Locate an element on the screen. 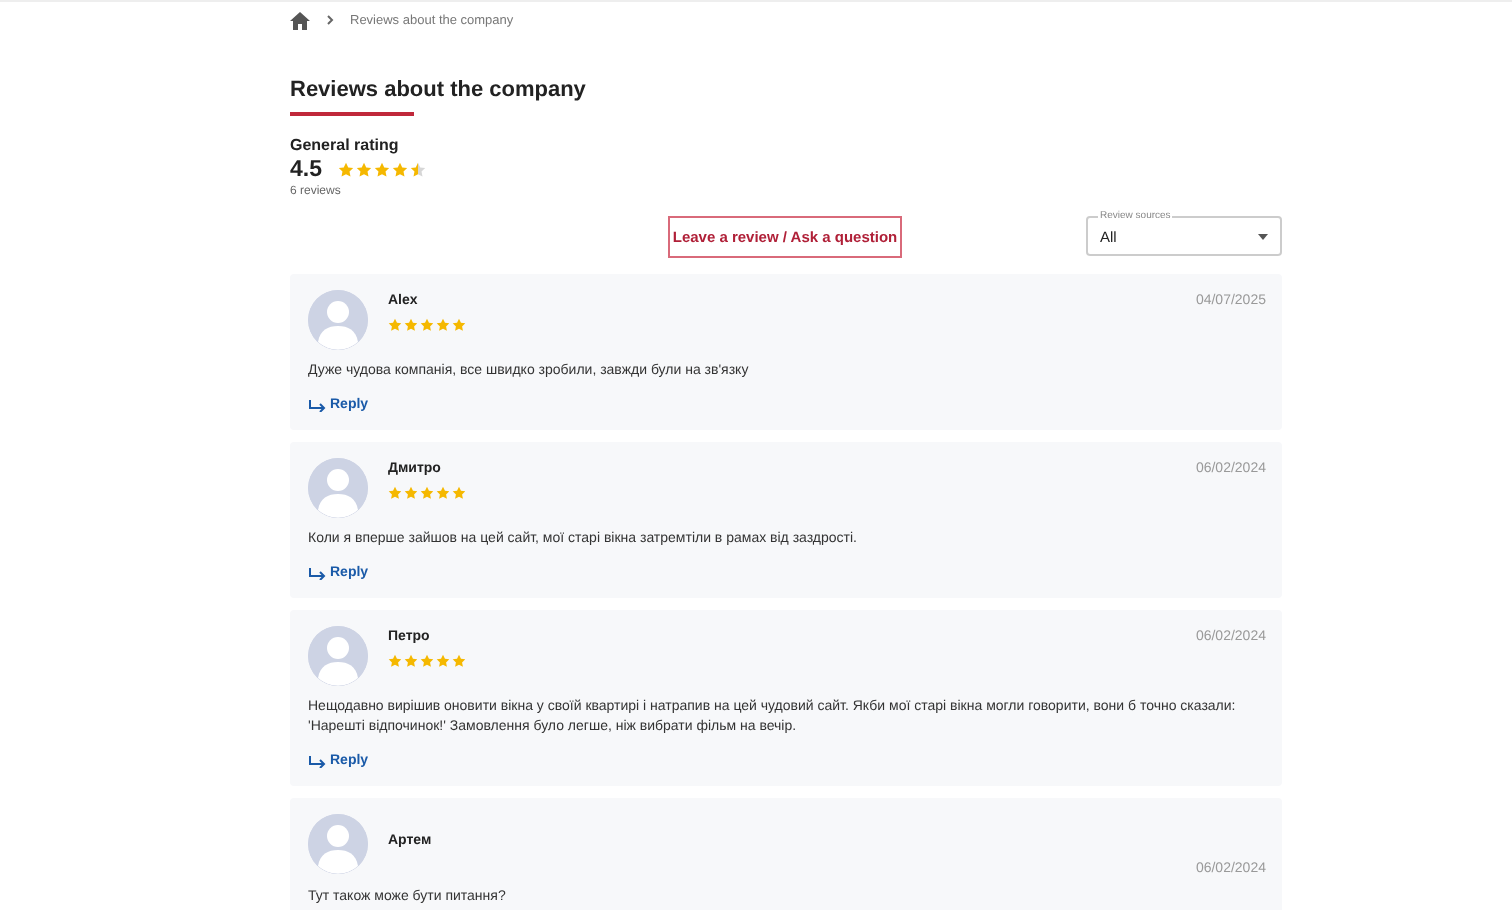 The width and height of the screenshot is (1512, 910). chevron-icon is located at coordinates (330, 20).